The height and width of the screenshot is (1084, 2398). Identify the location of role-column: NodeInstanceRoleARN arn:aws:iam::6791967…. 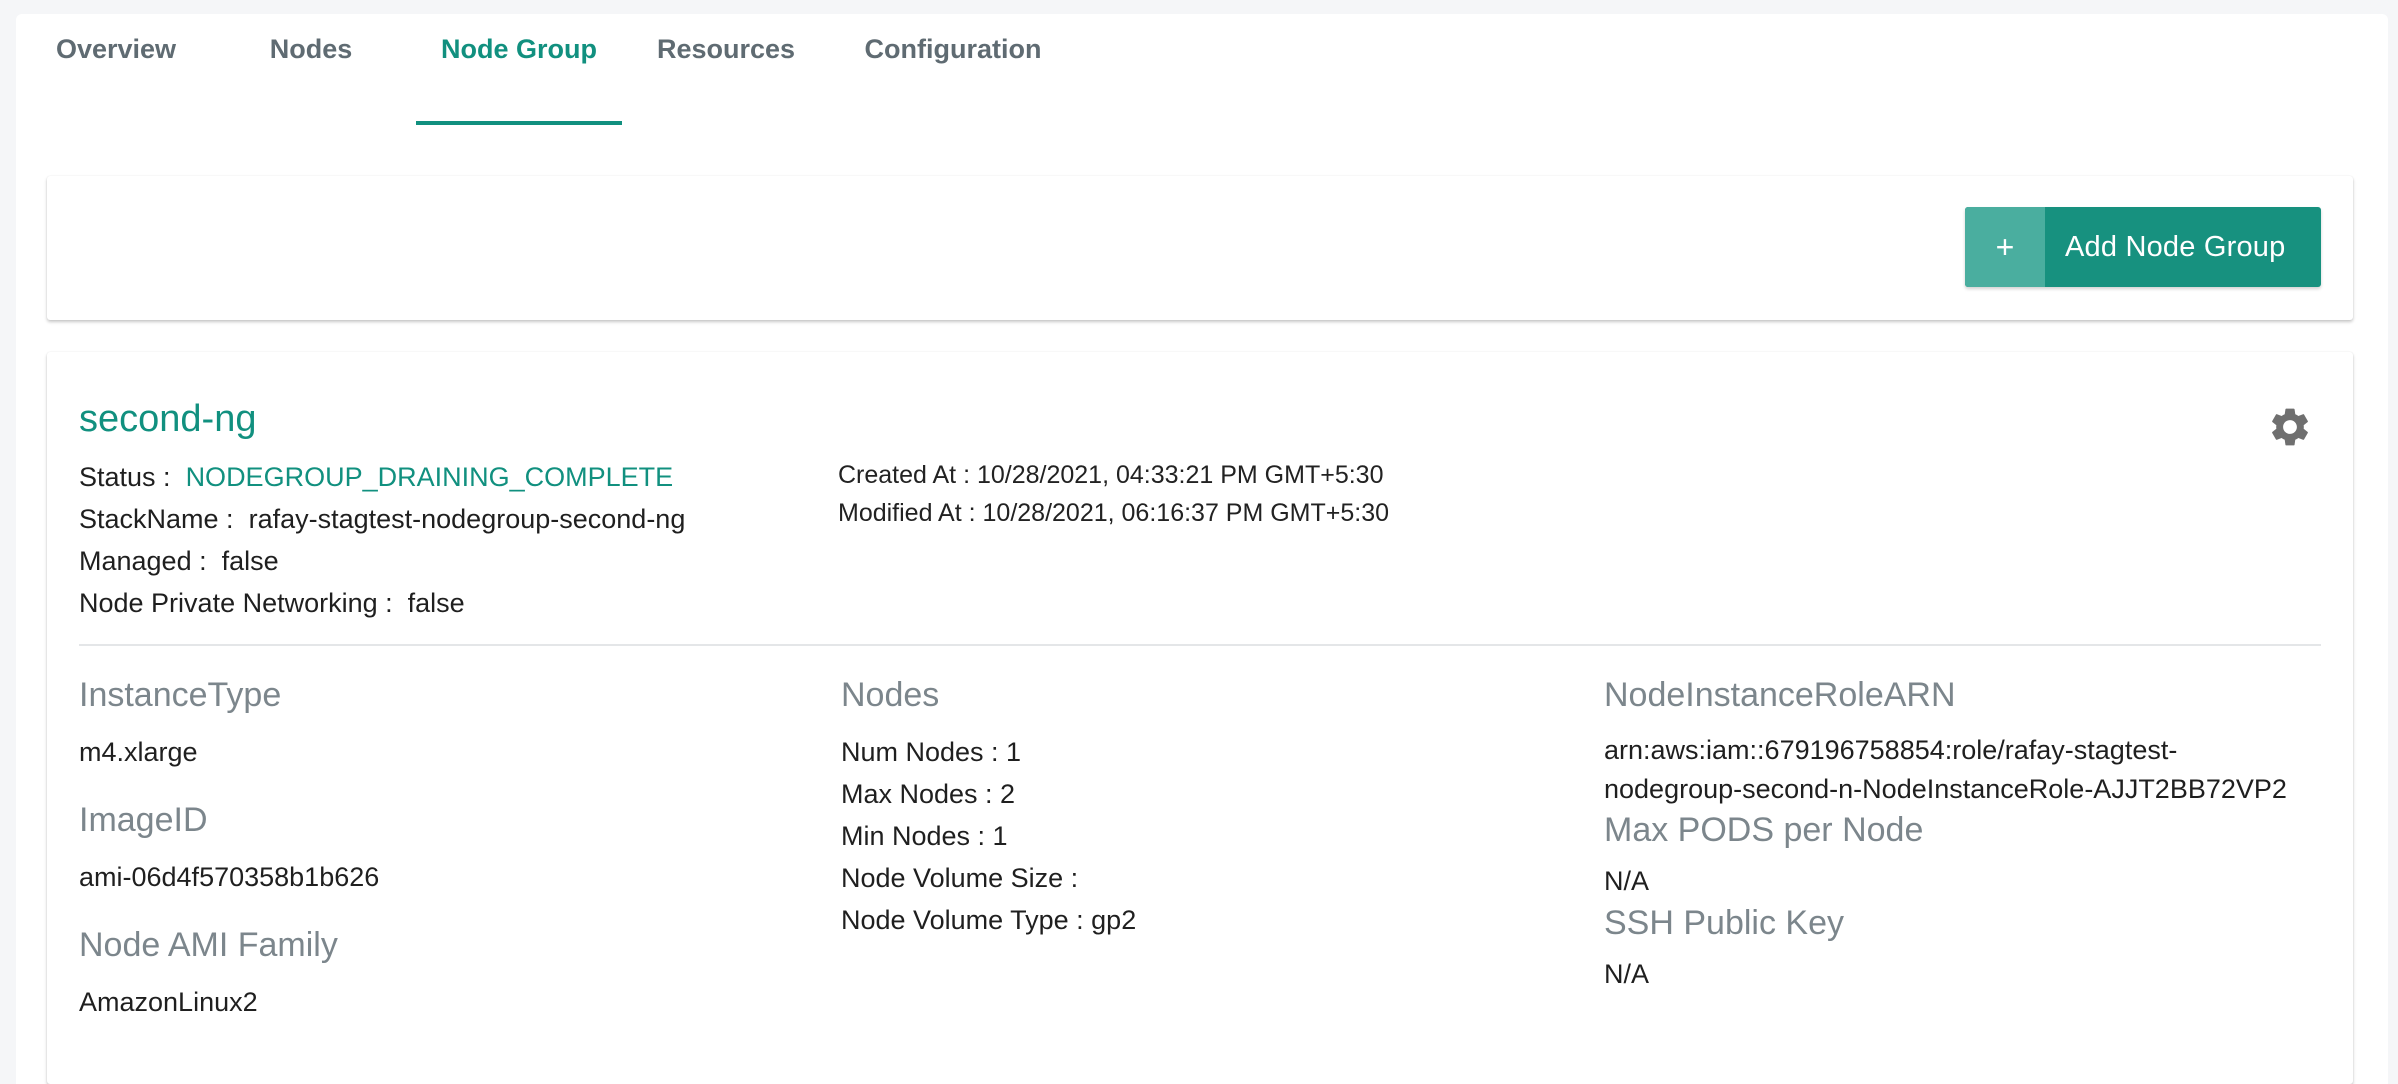
(1945, 835).